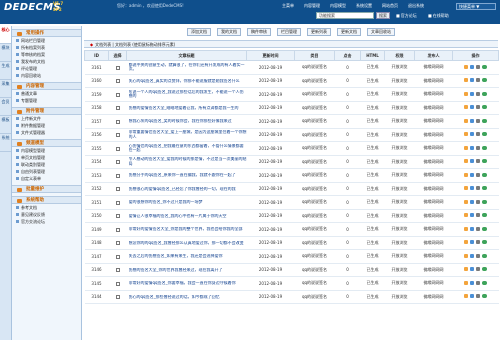 Image resolution: width=500 pixels, height=340 pixels. I want to click on menu-item: 官方交流论坛, so click(46, 221).